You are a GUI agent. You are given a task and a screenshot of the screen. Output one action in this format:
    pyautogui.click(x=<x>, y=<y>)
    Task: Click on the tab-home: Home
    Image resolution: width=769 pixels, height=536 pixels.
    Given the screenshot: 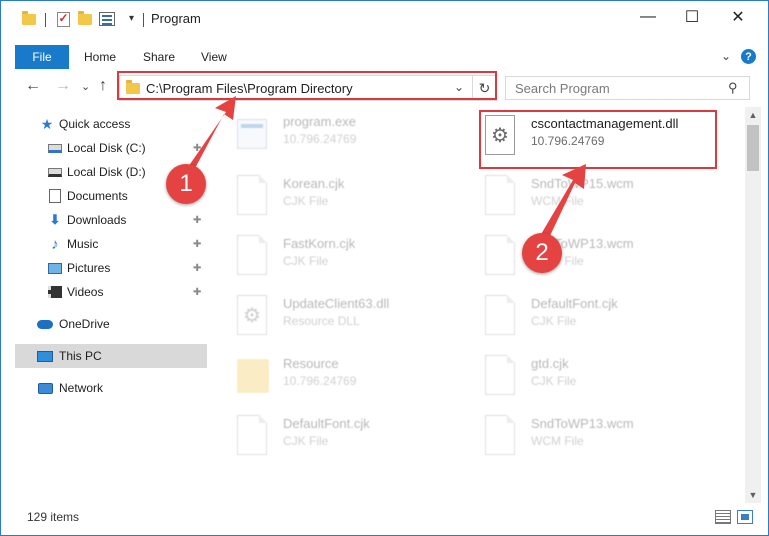 What is the action you would take?
    pyautogui.click(x=100, y=57)
    